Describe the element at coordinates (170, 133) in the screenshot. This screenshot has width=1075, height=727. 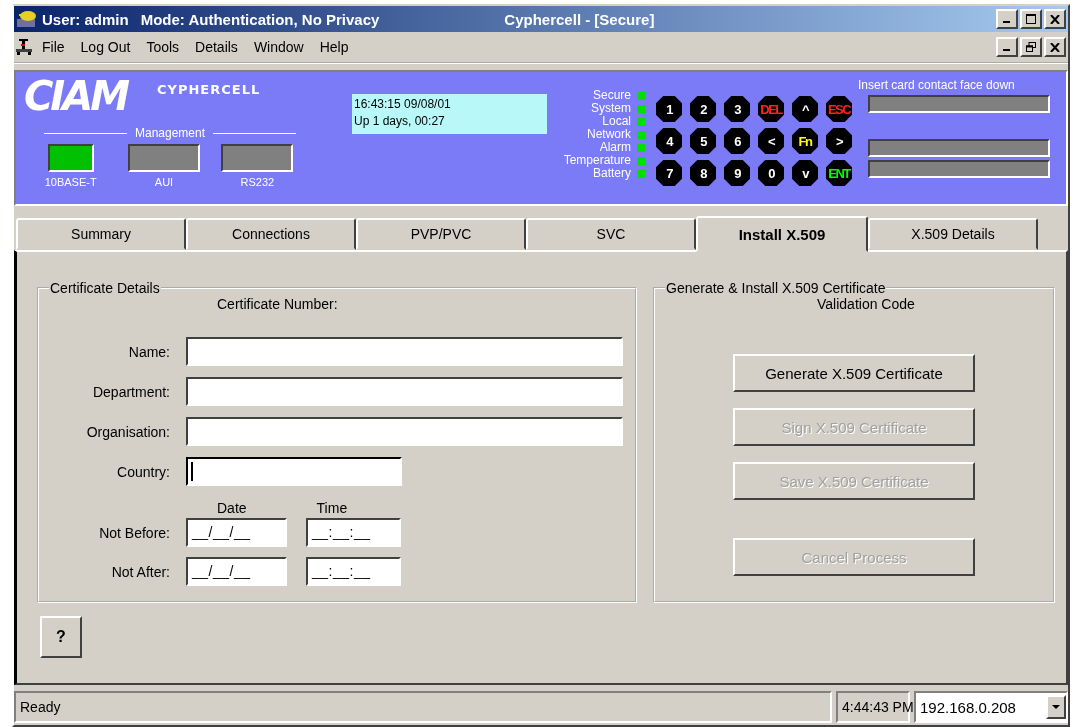
I see `group-label: Management` at that location.